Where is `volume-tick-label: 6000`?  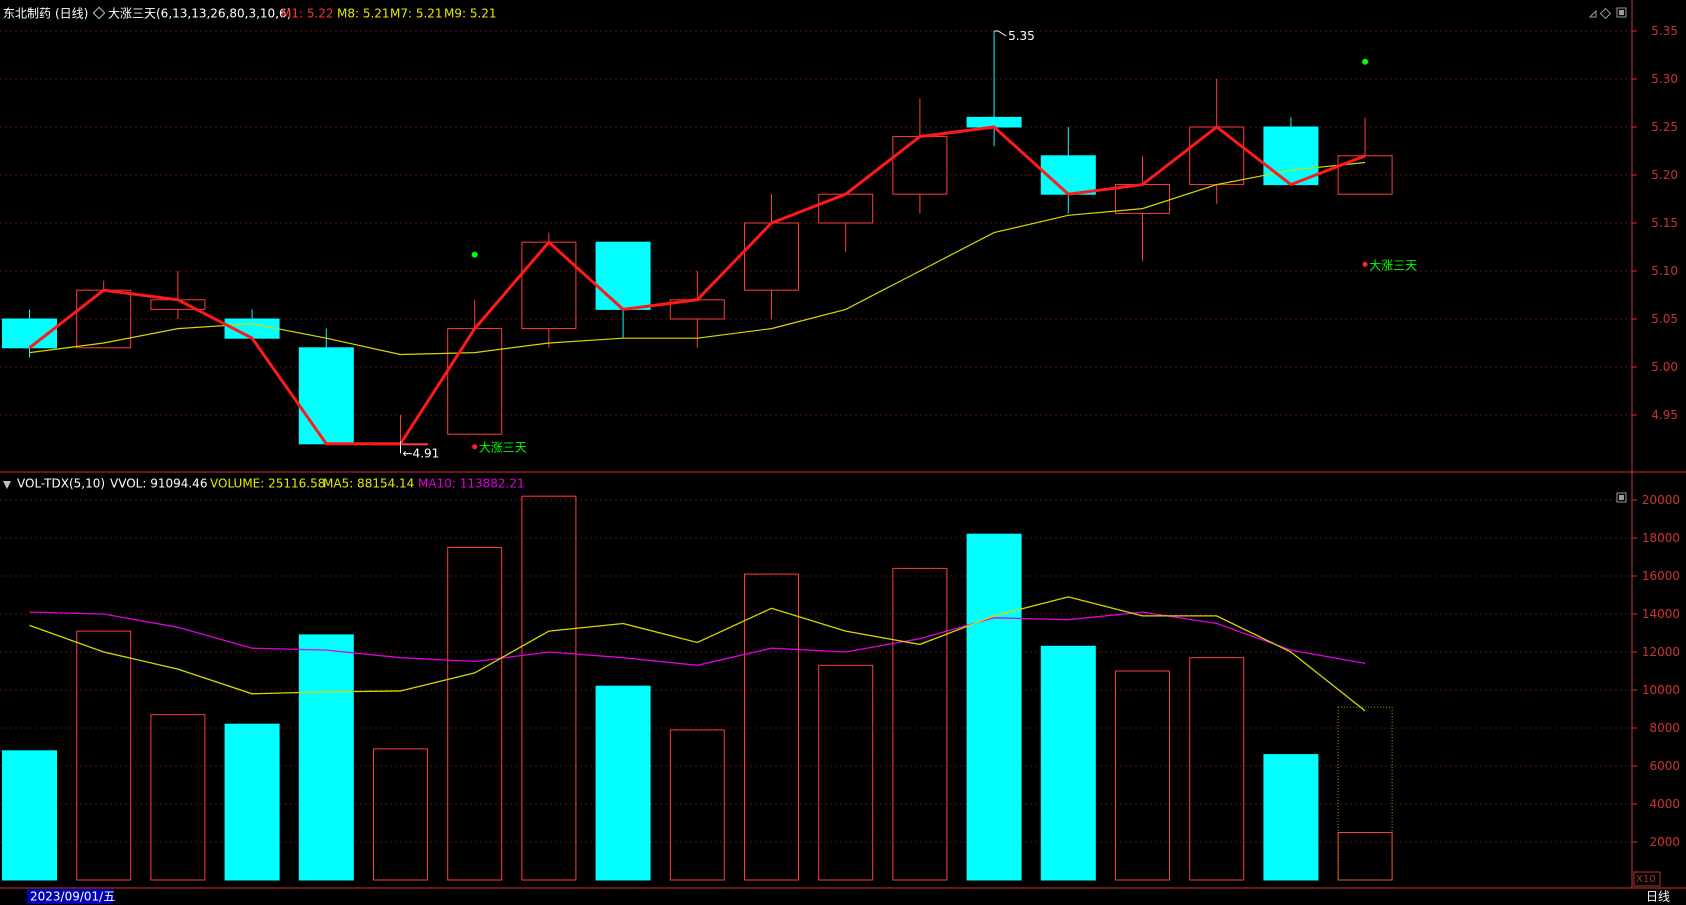
volume-tick-label: 6000 is located at coordinates (1664, 766).